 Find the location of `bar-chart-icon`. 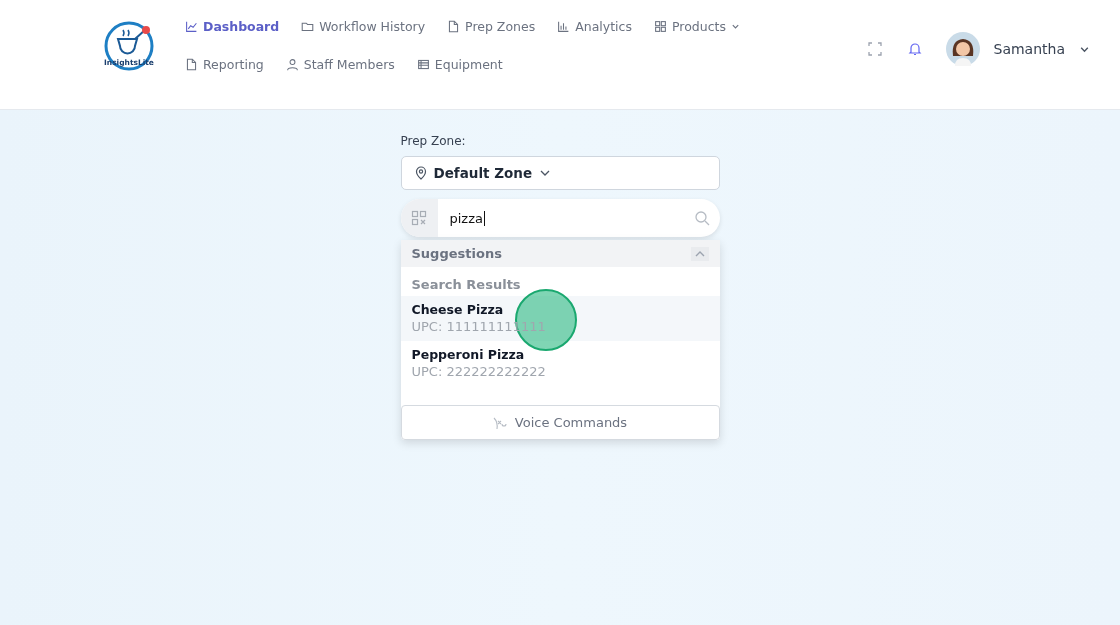

bar-chart-icon is located at coordinates (564, 26).